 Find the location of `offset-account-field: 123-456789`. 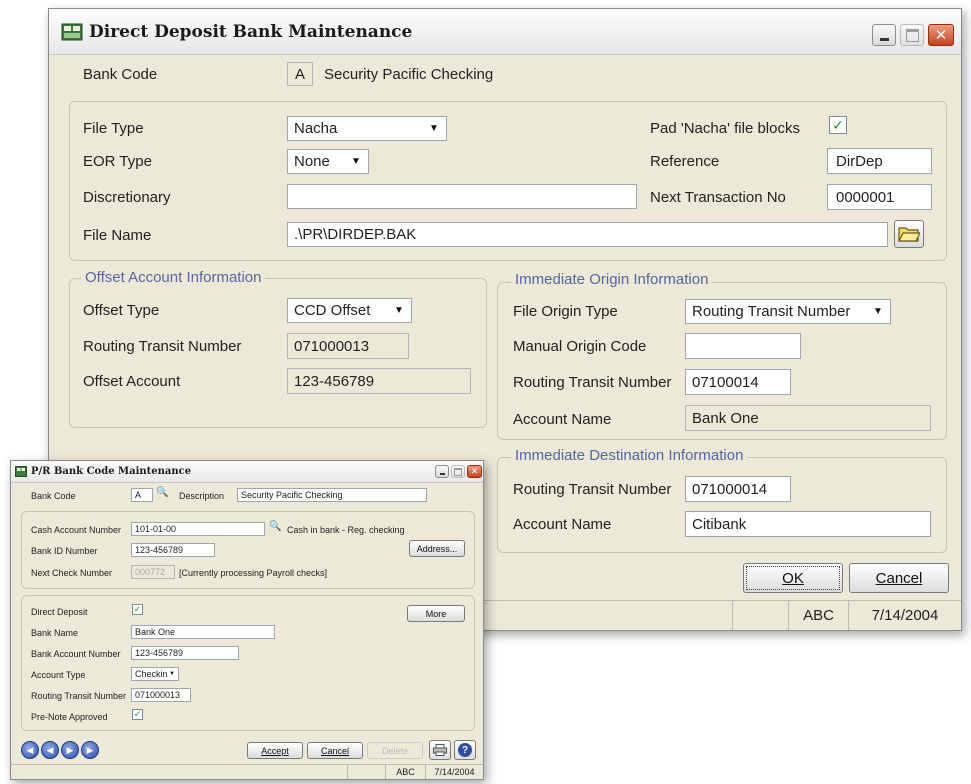

offset-account-field: 123-456789 is located at coordinates (379, 381).